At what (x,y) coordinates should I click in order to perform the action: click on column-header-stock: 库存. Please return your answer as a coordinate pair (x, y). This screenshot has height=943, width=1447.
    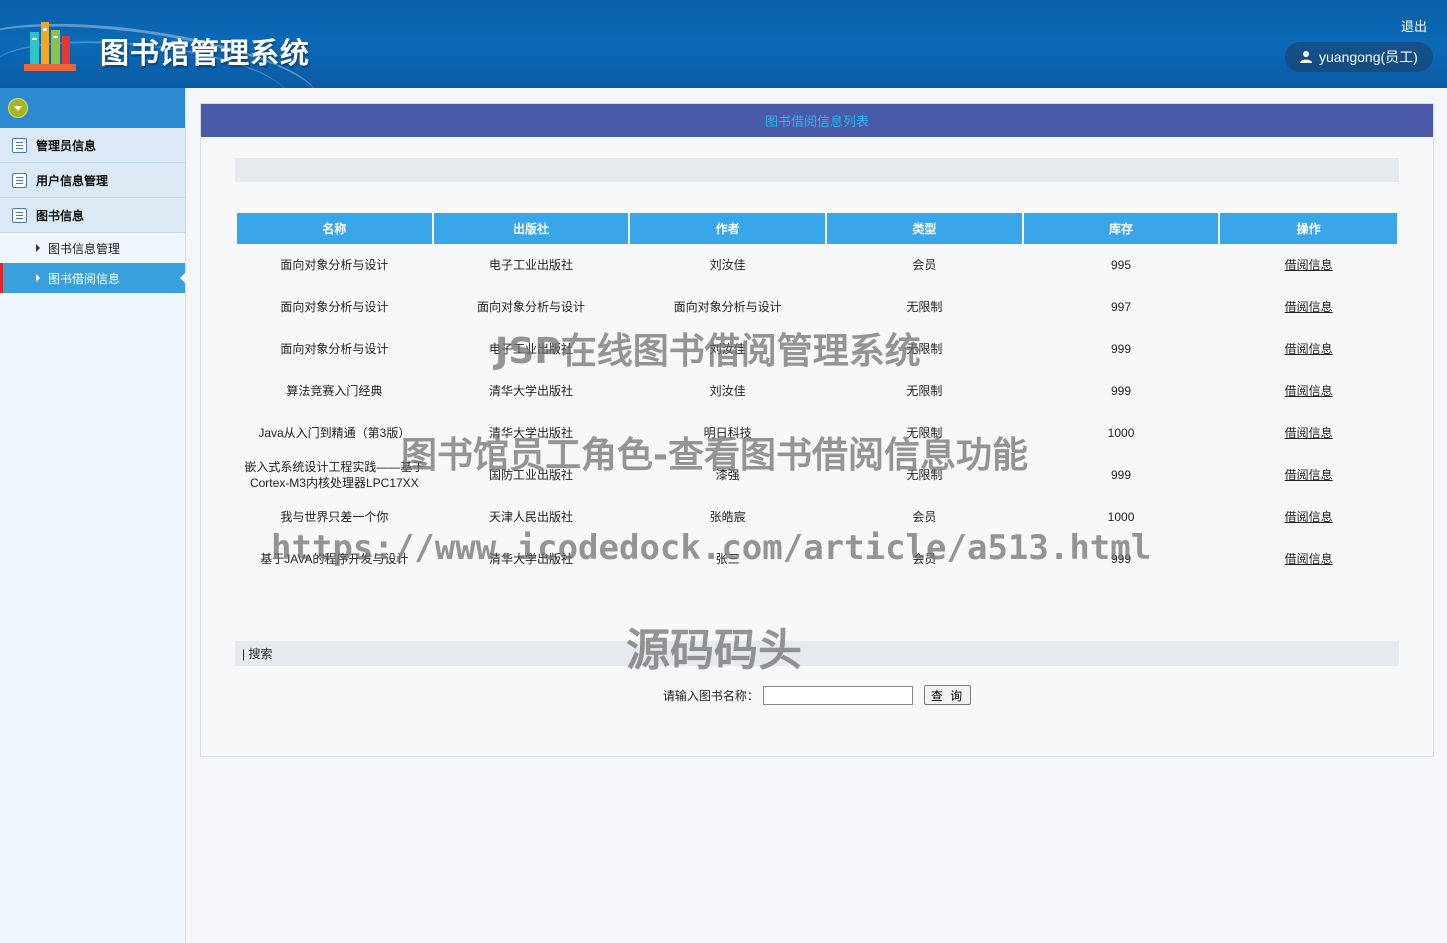
    Looking at the image, I should click on (1121, 228).